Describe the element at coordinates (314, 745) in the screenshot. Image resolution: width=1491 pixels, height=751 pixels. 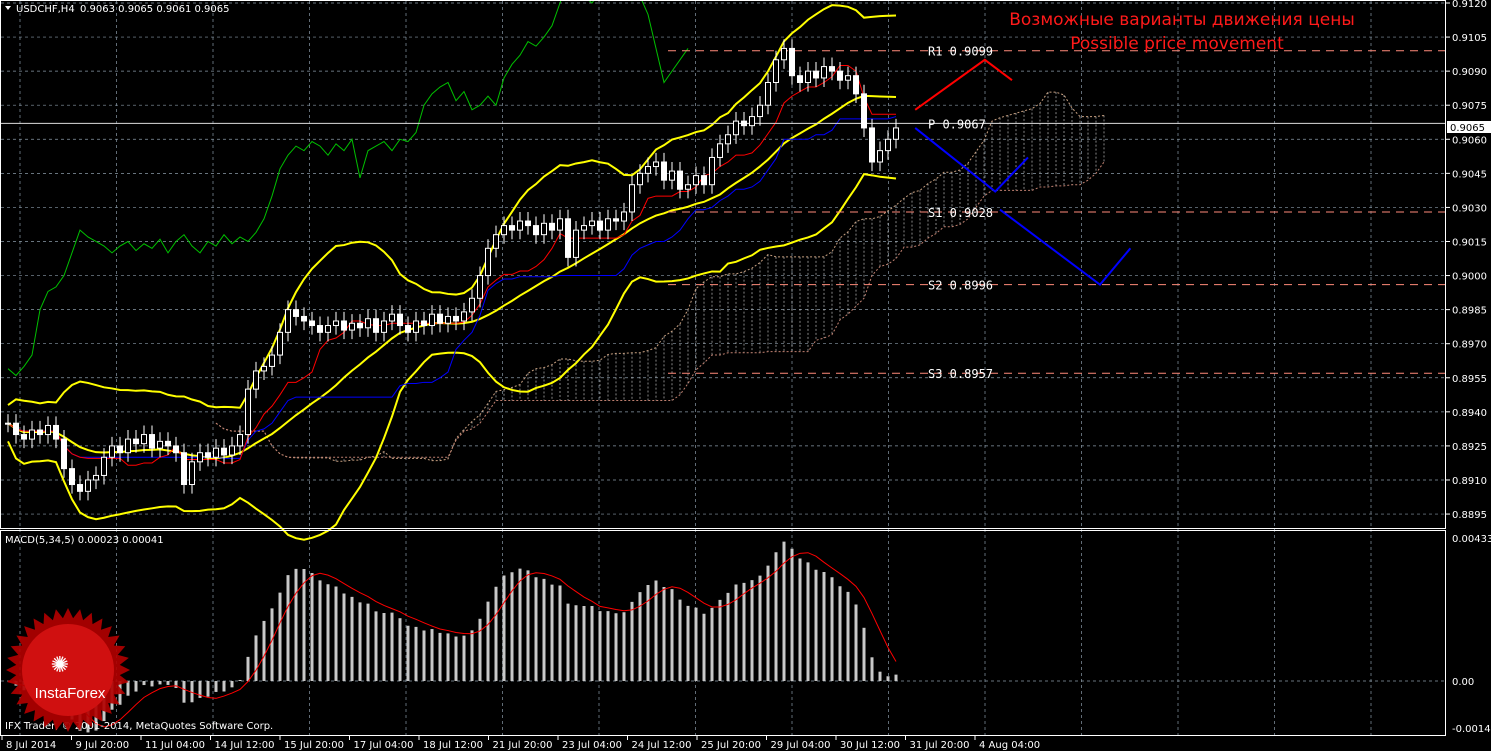
I see `time-label: 15 Jul 20:00` at that location.